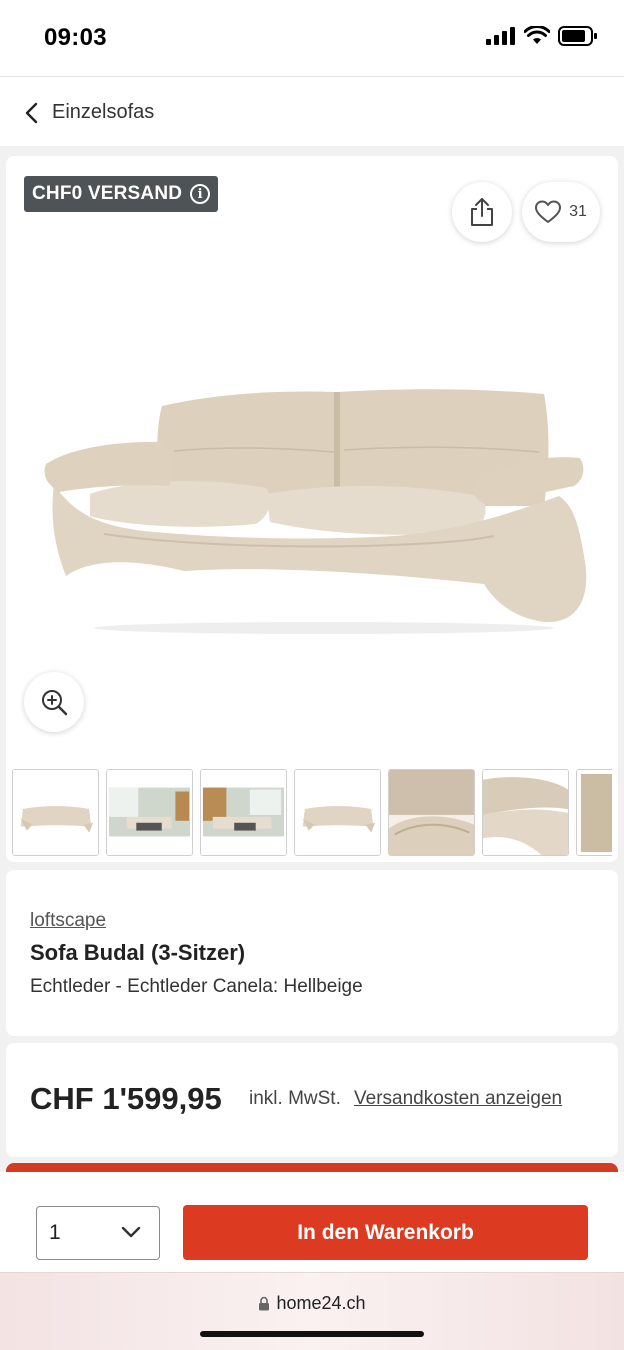  I want to click on thumbnail-armrest-detail, so click(431, 812).